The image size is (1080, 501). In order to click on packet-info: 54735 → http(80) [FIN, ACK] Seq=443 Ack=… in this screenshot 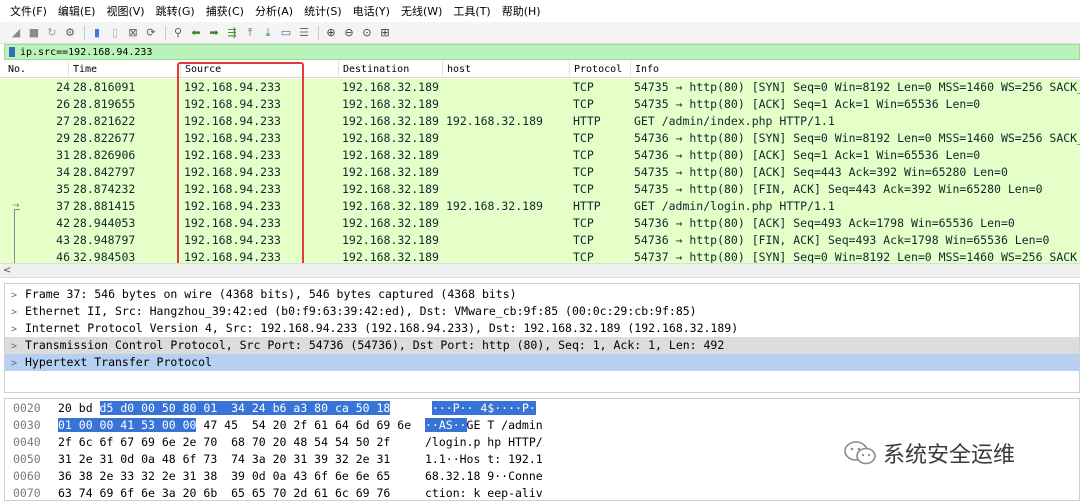, I will do `click(838, 189)`.